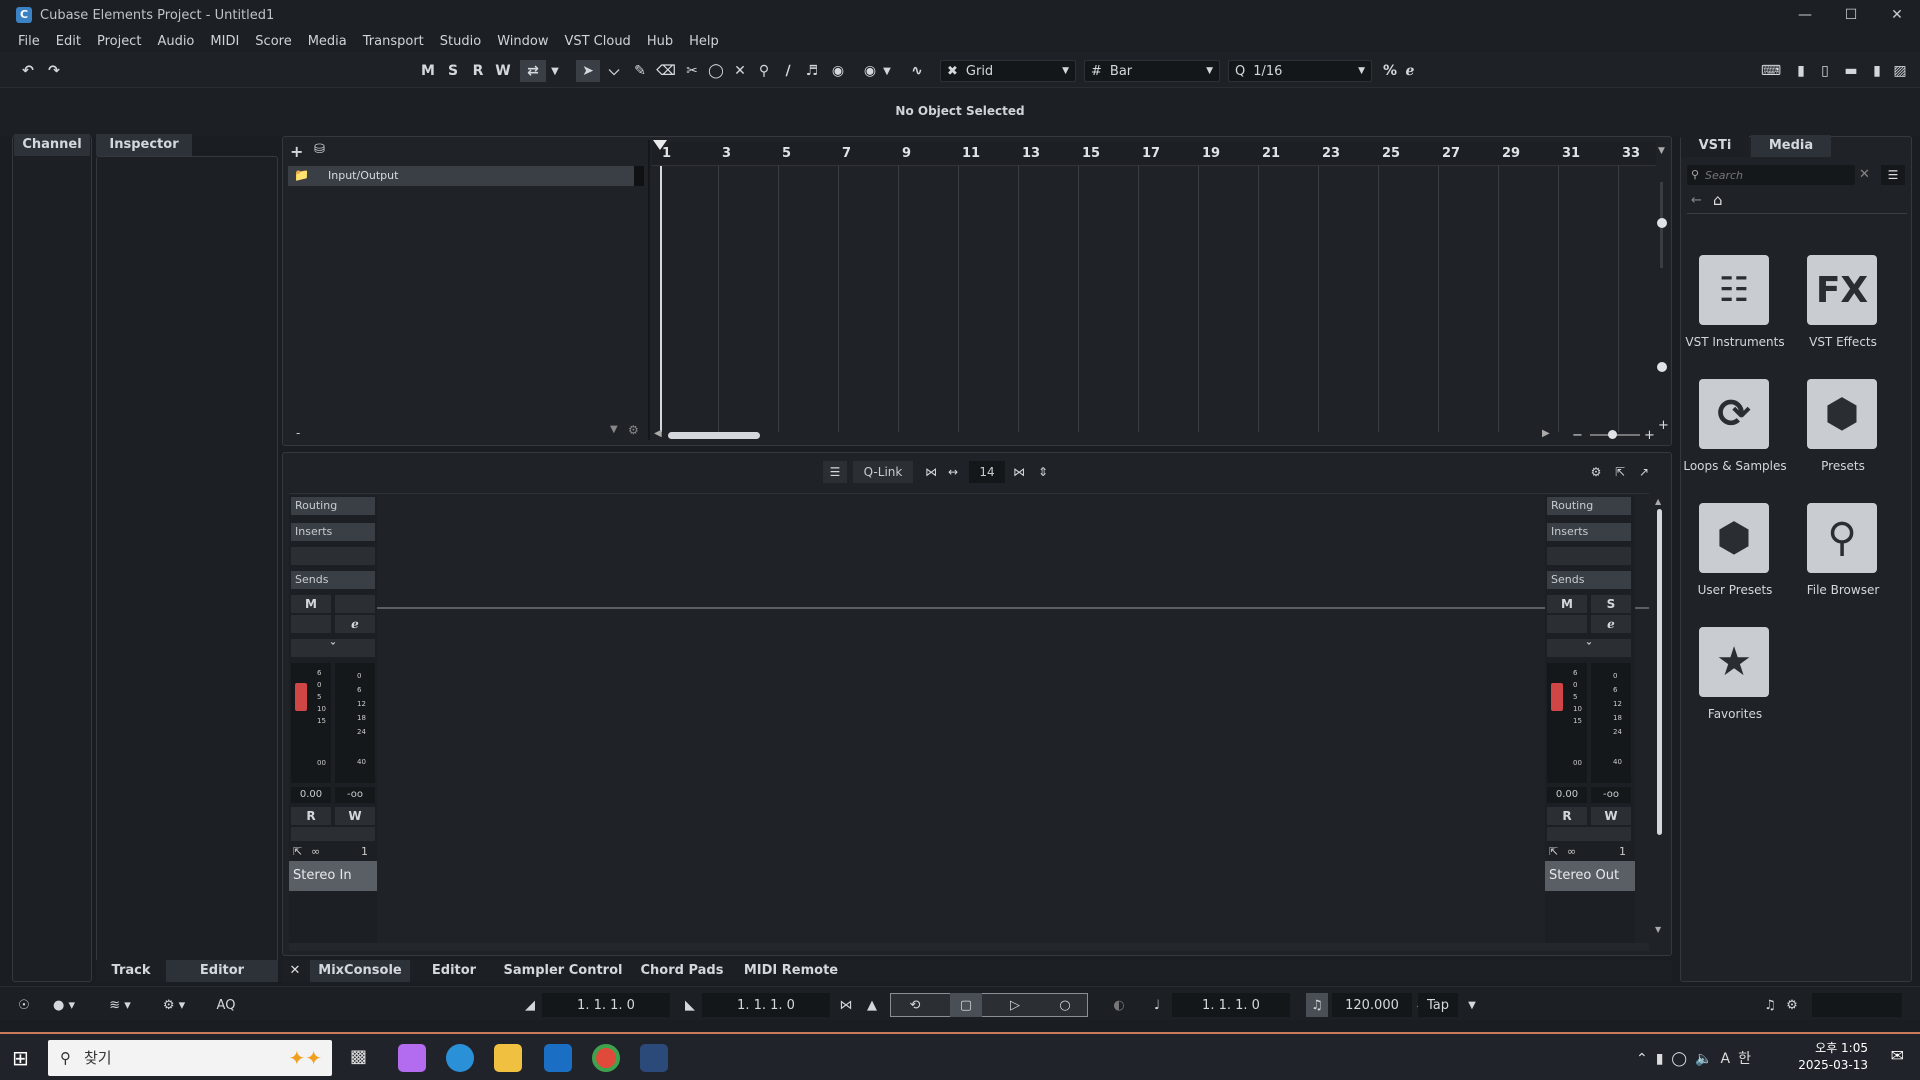 The height and width of the screenshot is (1080, 1920). What do you see at coordinates (1546, 433) in the screenshot?
I see `scroll-right-icon: ▶` at bounding box center [1546, 433].